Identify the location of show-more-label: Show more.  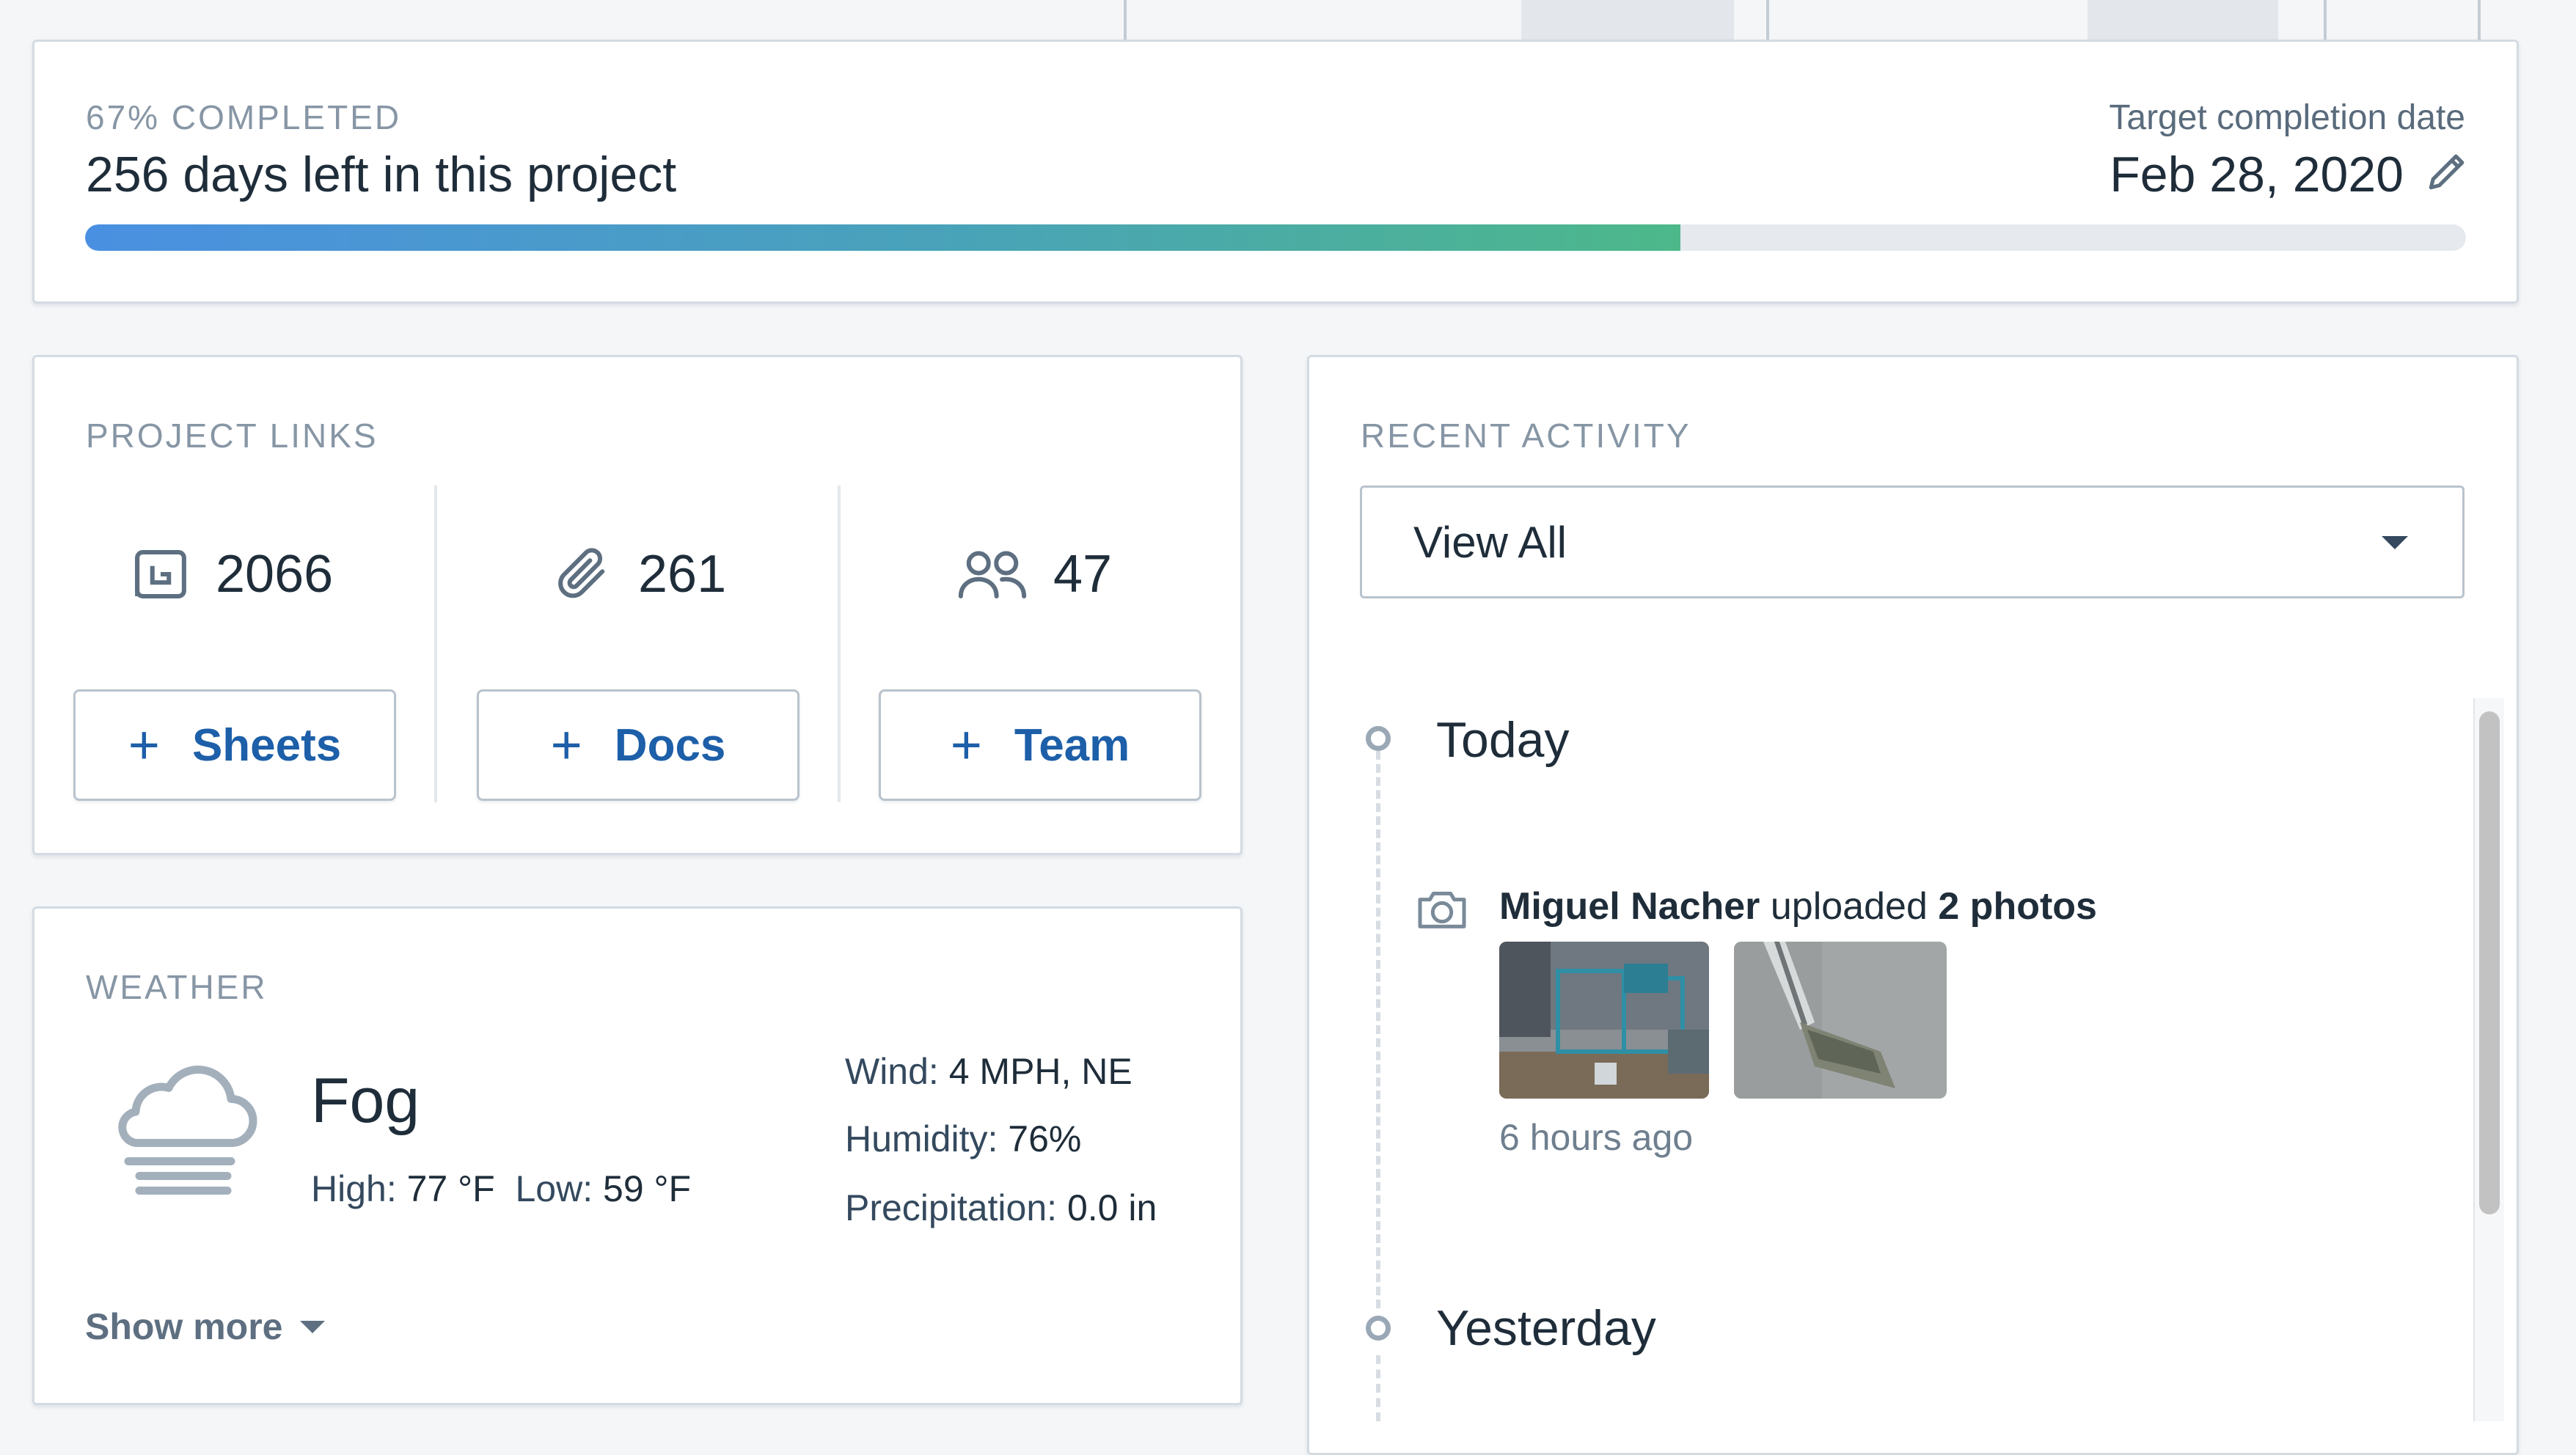
(184, 1326).